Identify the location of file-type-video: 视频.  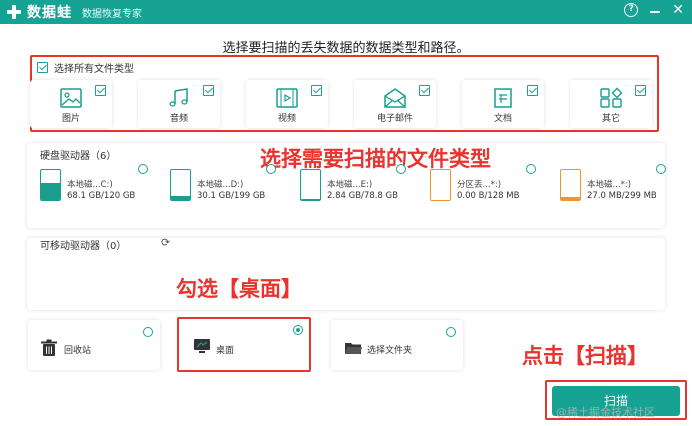
(287, 104).